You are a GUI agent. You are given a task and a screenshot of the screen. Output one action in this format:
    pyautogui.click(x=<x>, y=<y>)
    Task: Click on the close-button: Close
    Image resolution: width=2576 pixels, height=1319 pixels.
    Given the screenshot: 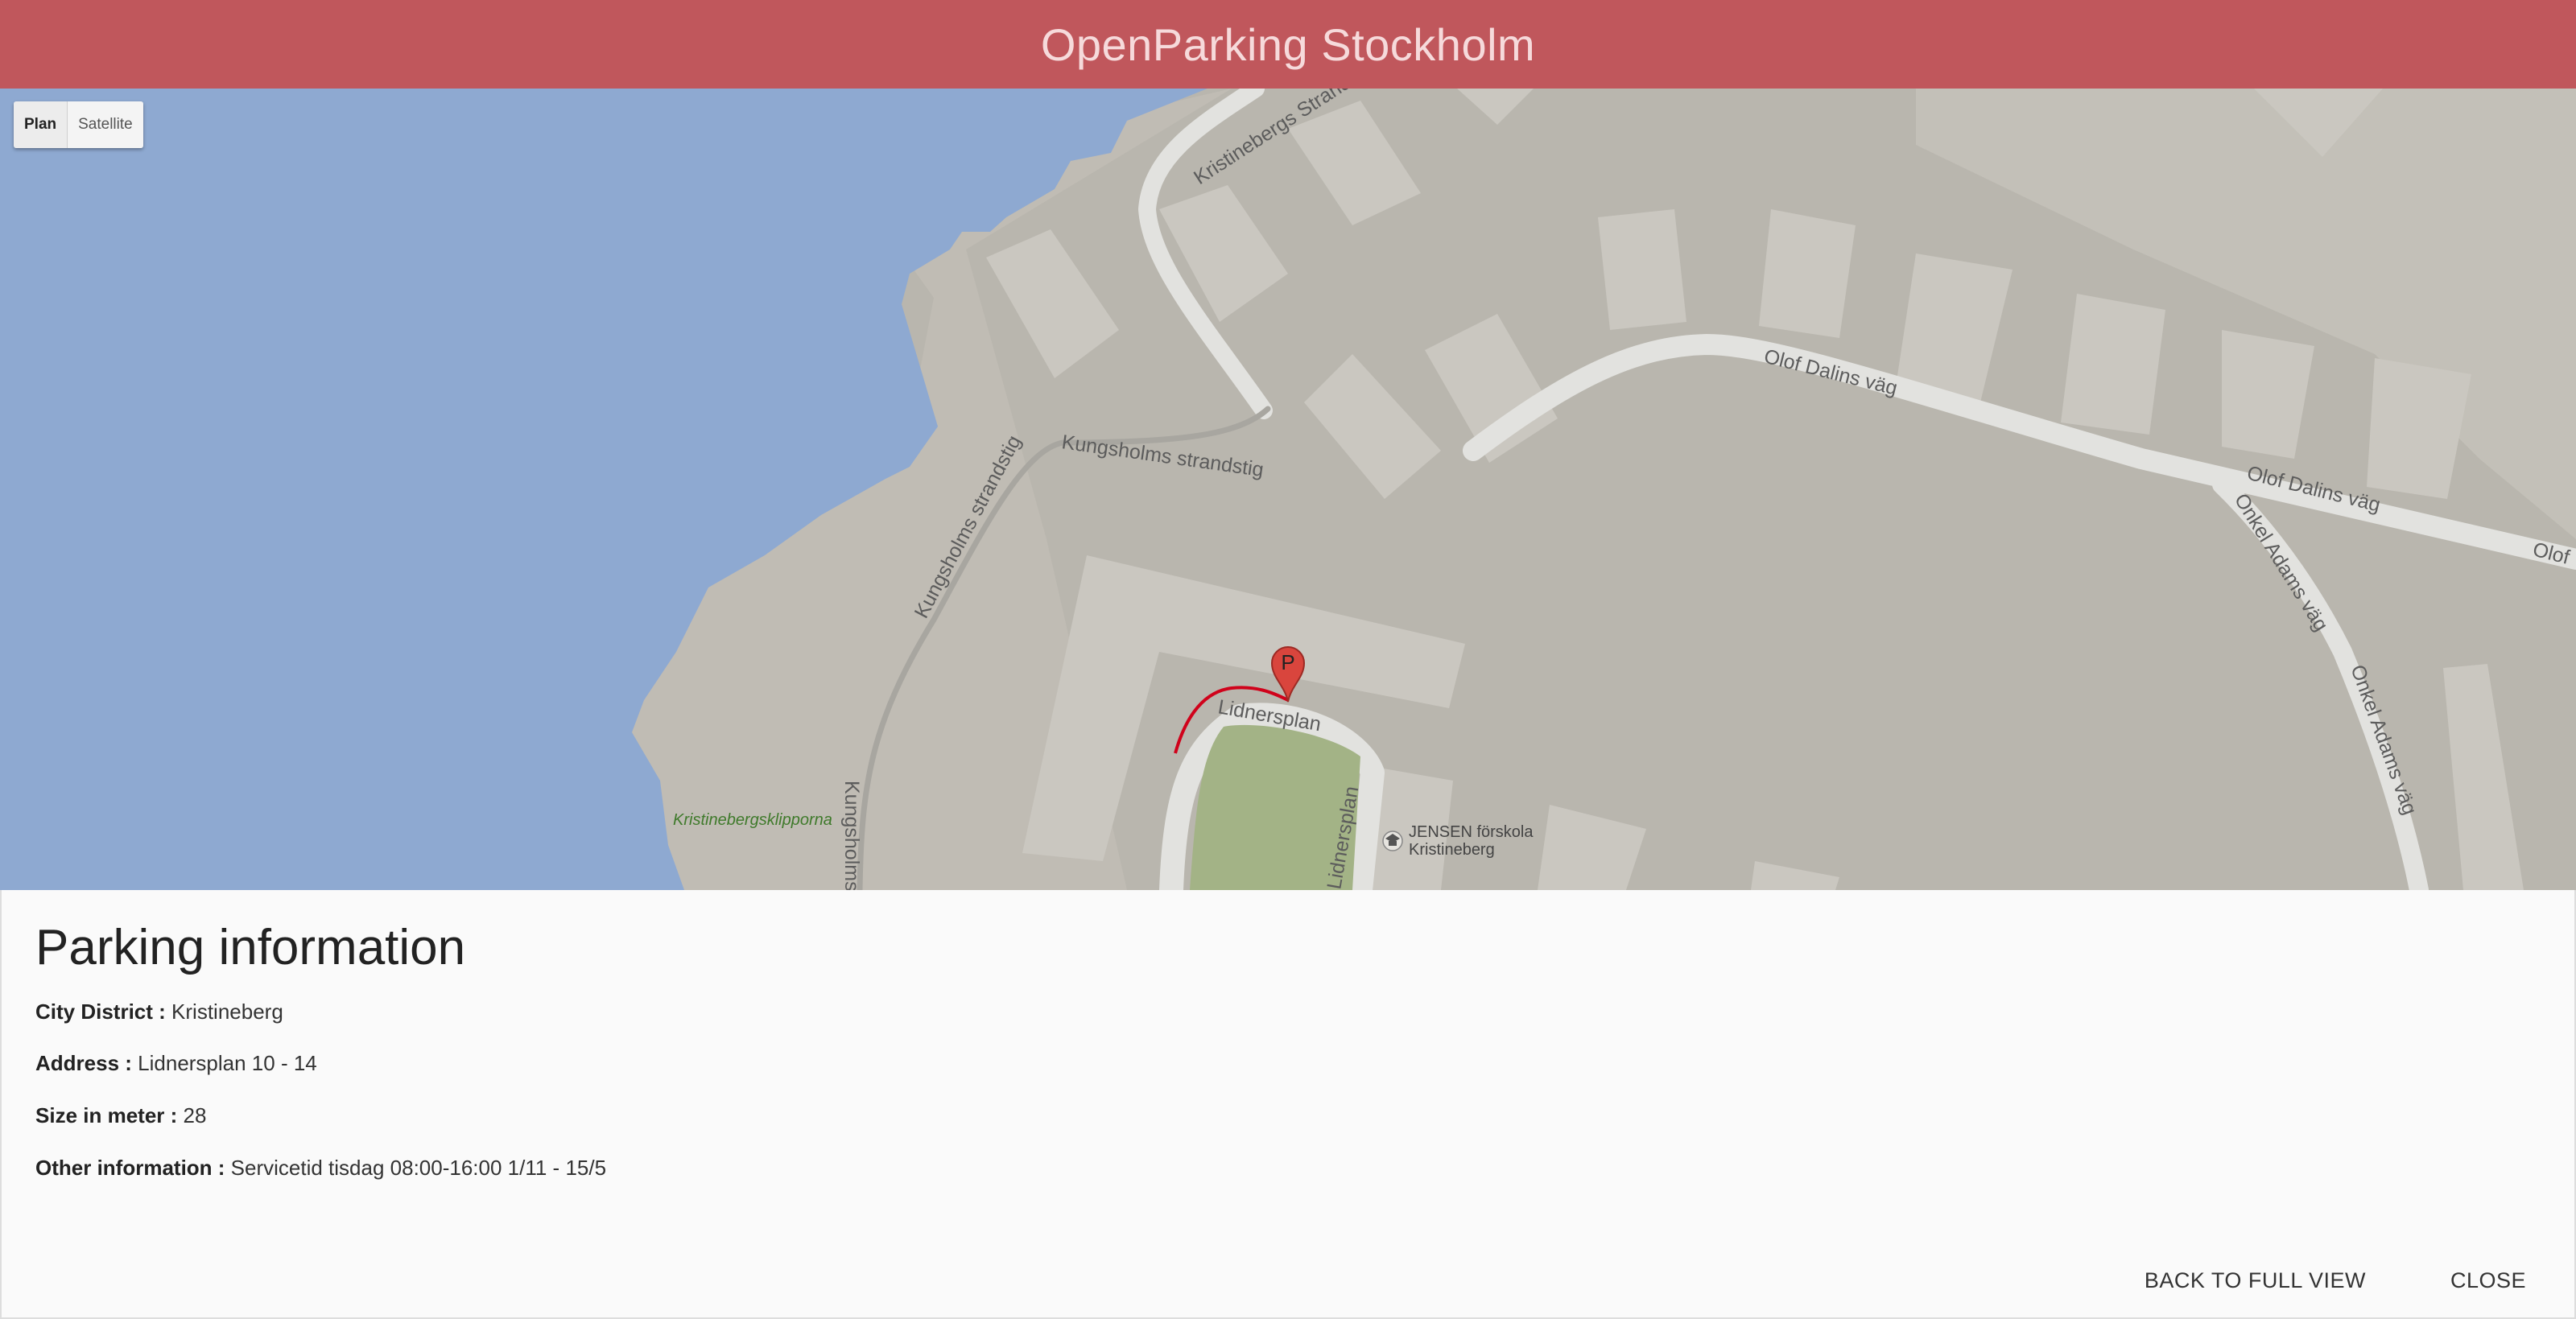 What is the action you would take?
    pyautogui.click(x=2488, y=1280)
    